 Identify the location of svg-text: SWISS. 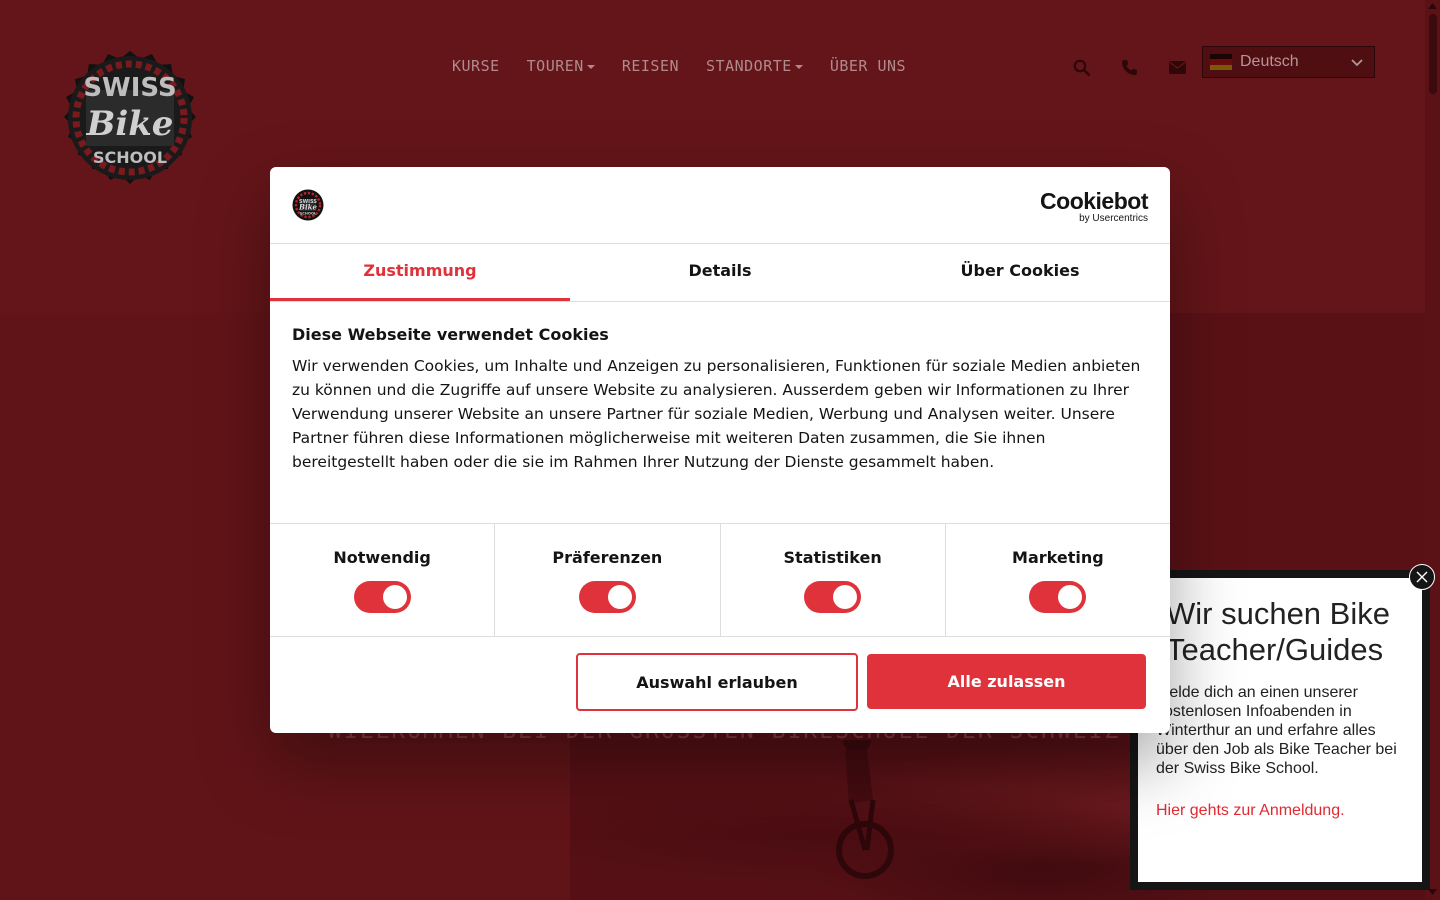
(129, 88).